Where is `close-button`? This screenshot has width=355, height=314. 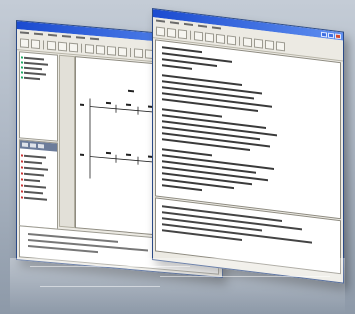 close-button is located at coordinates (338, 35).